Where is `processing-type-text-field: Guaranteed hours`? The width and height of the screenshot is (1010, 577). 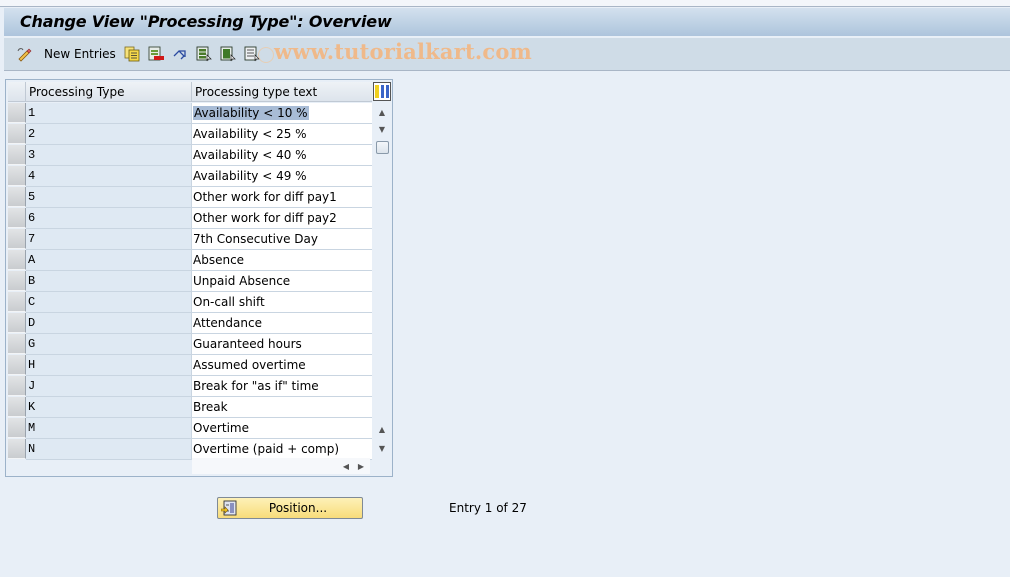 processing-type-text-field: Guaranteed hours is located at coordinates (282, 344).